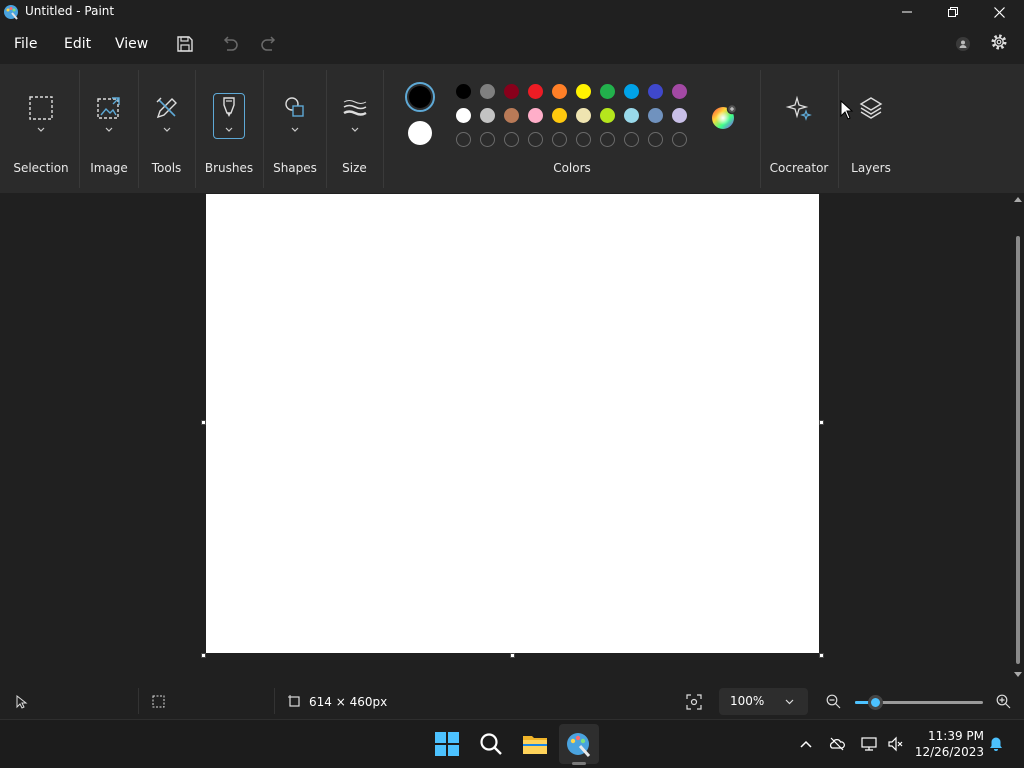 Image resolution: width=1024 pixels, height=768 pixels. I want to click on secondary-color-swatch, so click(420, 133).